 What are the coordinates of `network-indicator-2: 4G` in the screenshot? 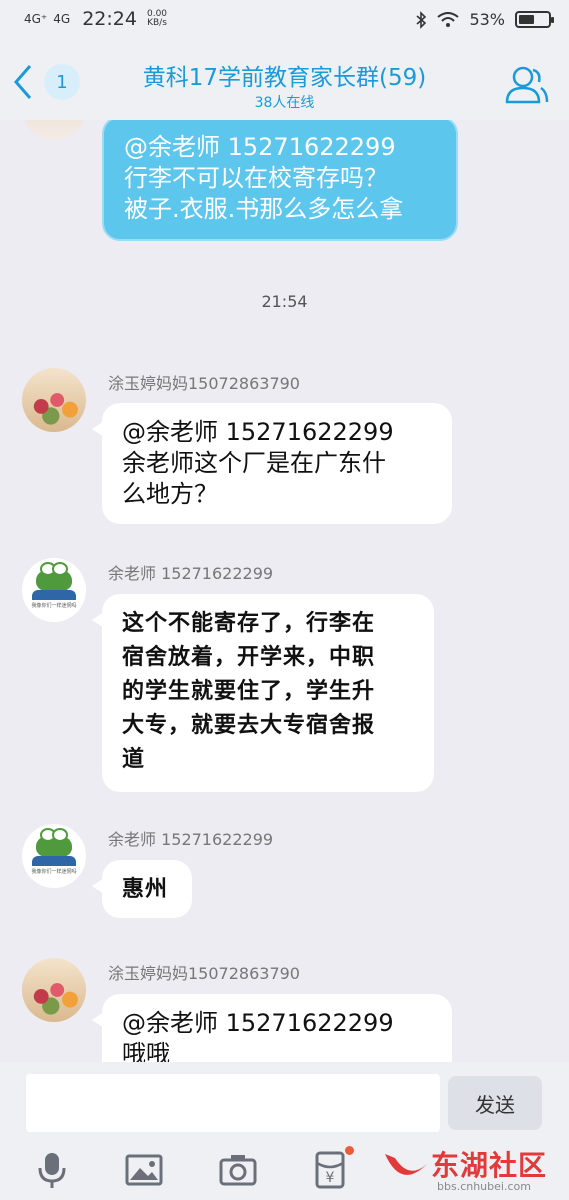 It's located at (62, 19).